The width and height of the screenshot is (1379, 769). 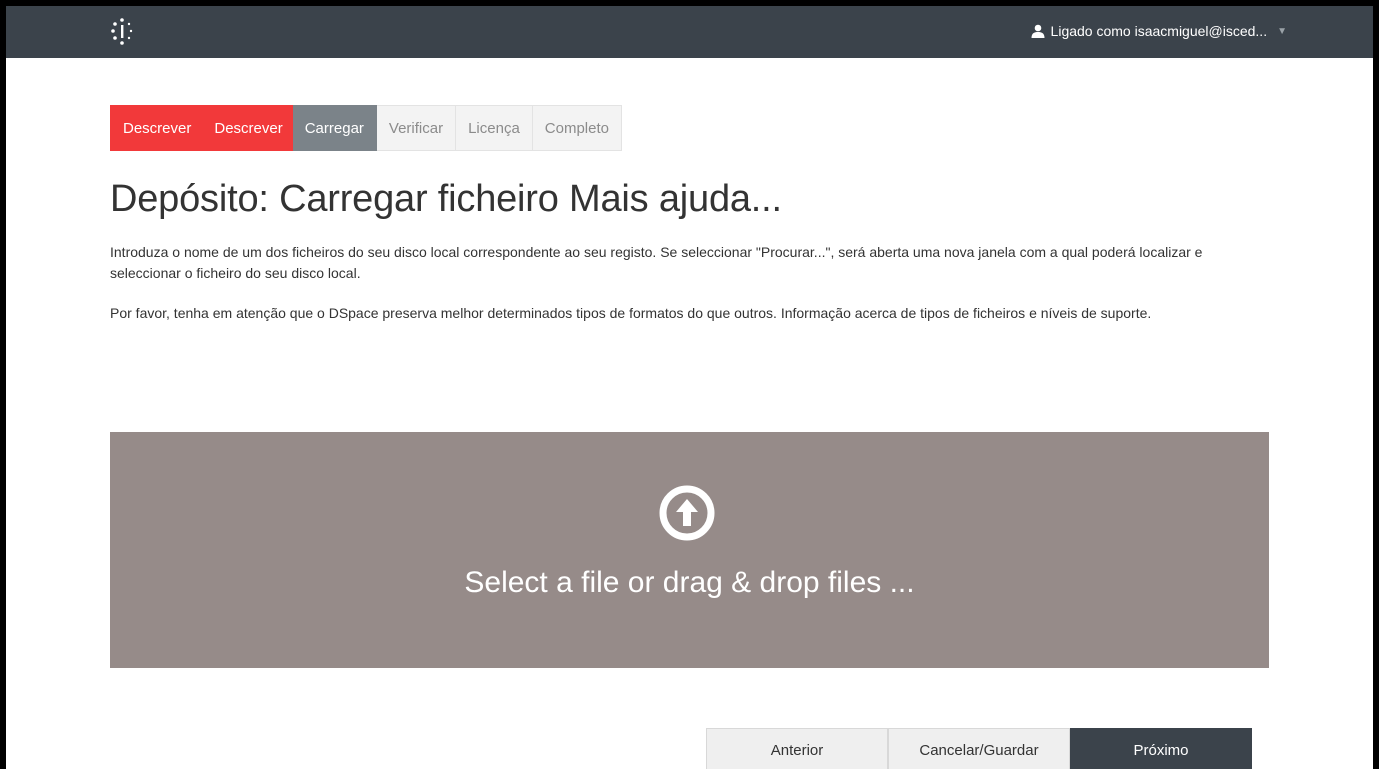 I want to click on form-actions: Anterior Cancelar/Guardar Próximo, so click(x=979, y=748).